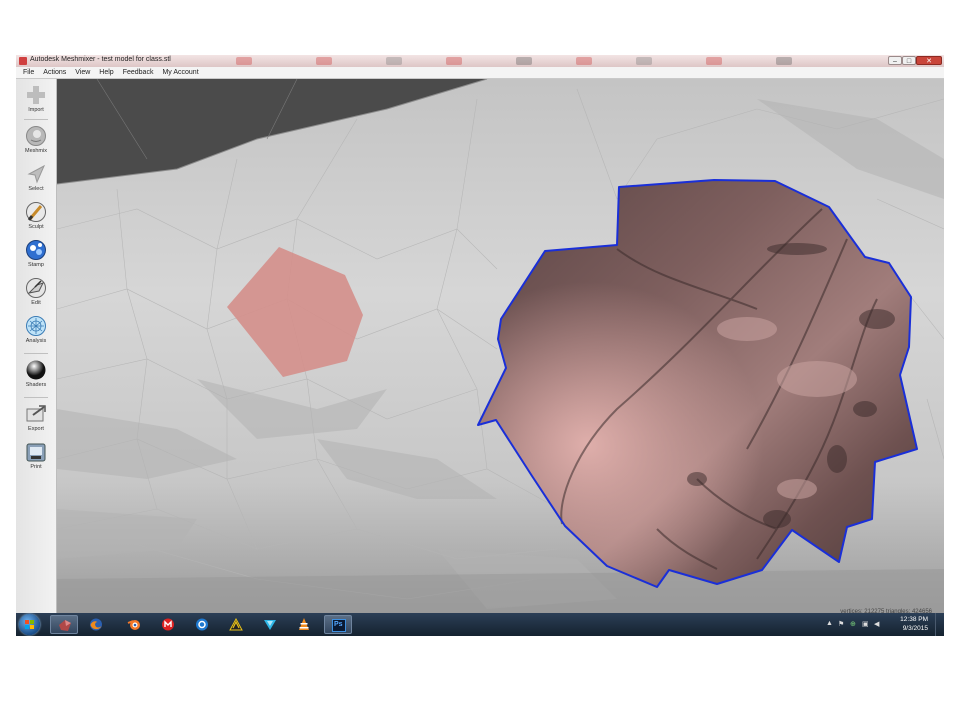 This screenshot has width=960, height=720. What do you see at coordinates (865, 624) in the screenshot?
I see `network-icon: ▣` at bounding box center [865, 624].